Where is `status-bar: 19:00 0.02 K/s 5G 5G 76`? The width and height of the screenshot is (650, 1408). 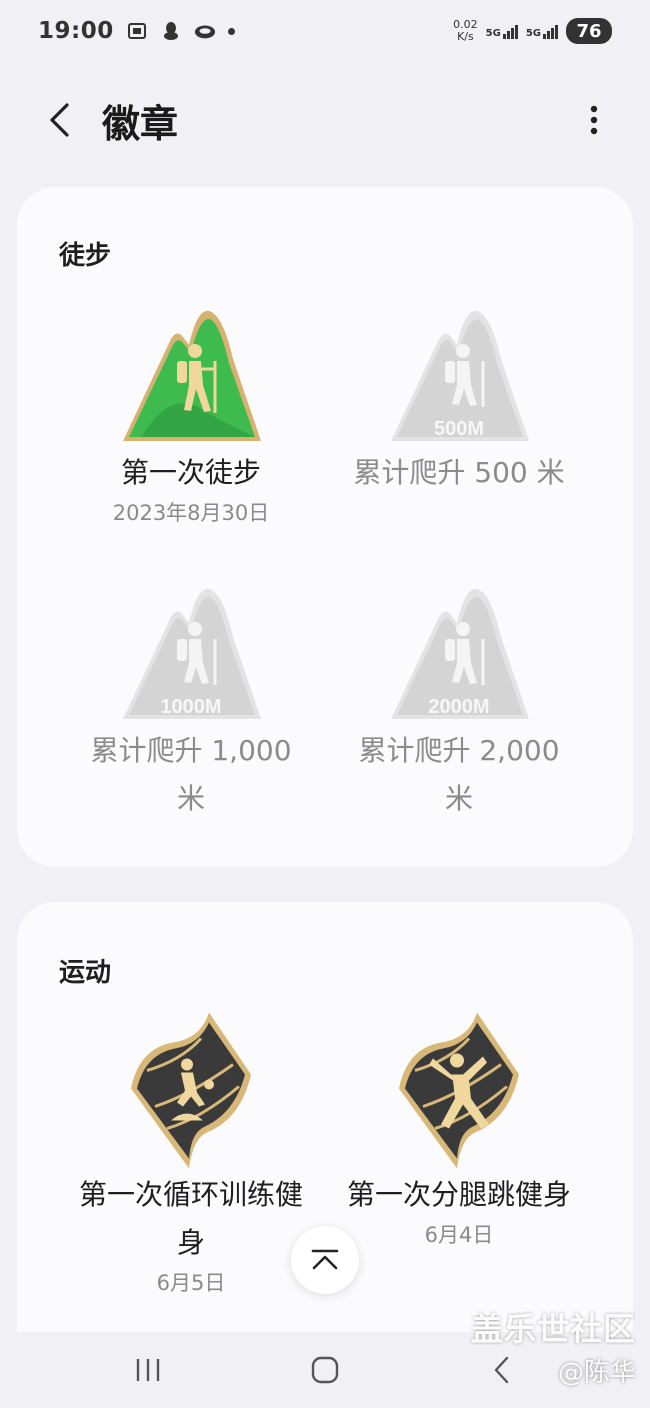 status-bar: 19:00 0.02 K/s 5G 5G 76 is located at coordinates (325, 31).